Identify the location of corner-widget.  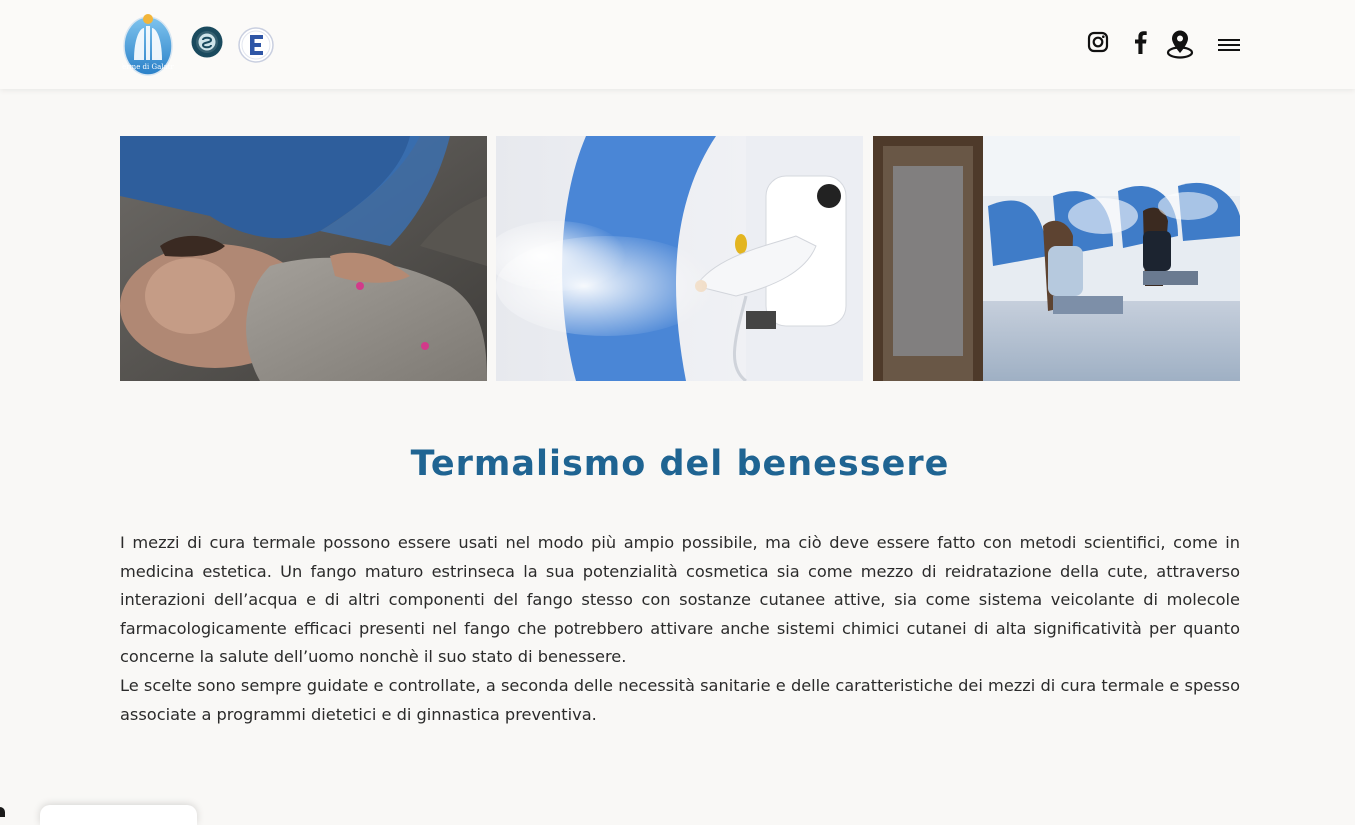
(2, 812).